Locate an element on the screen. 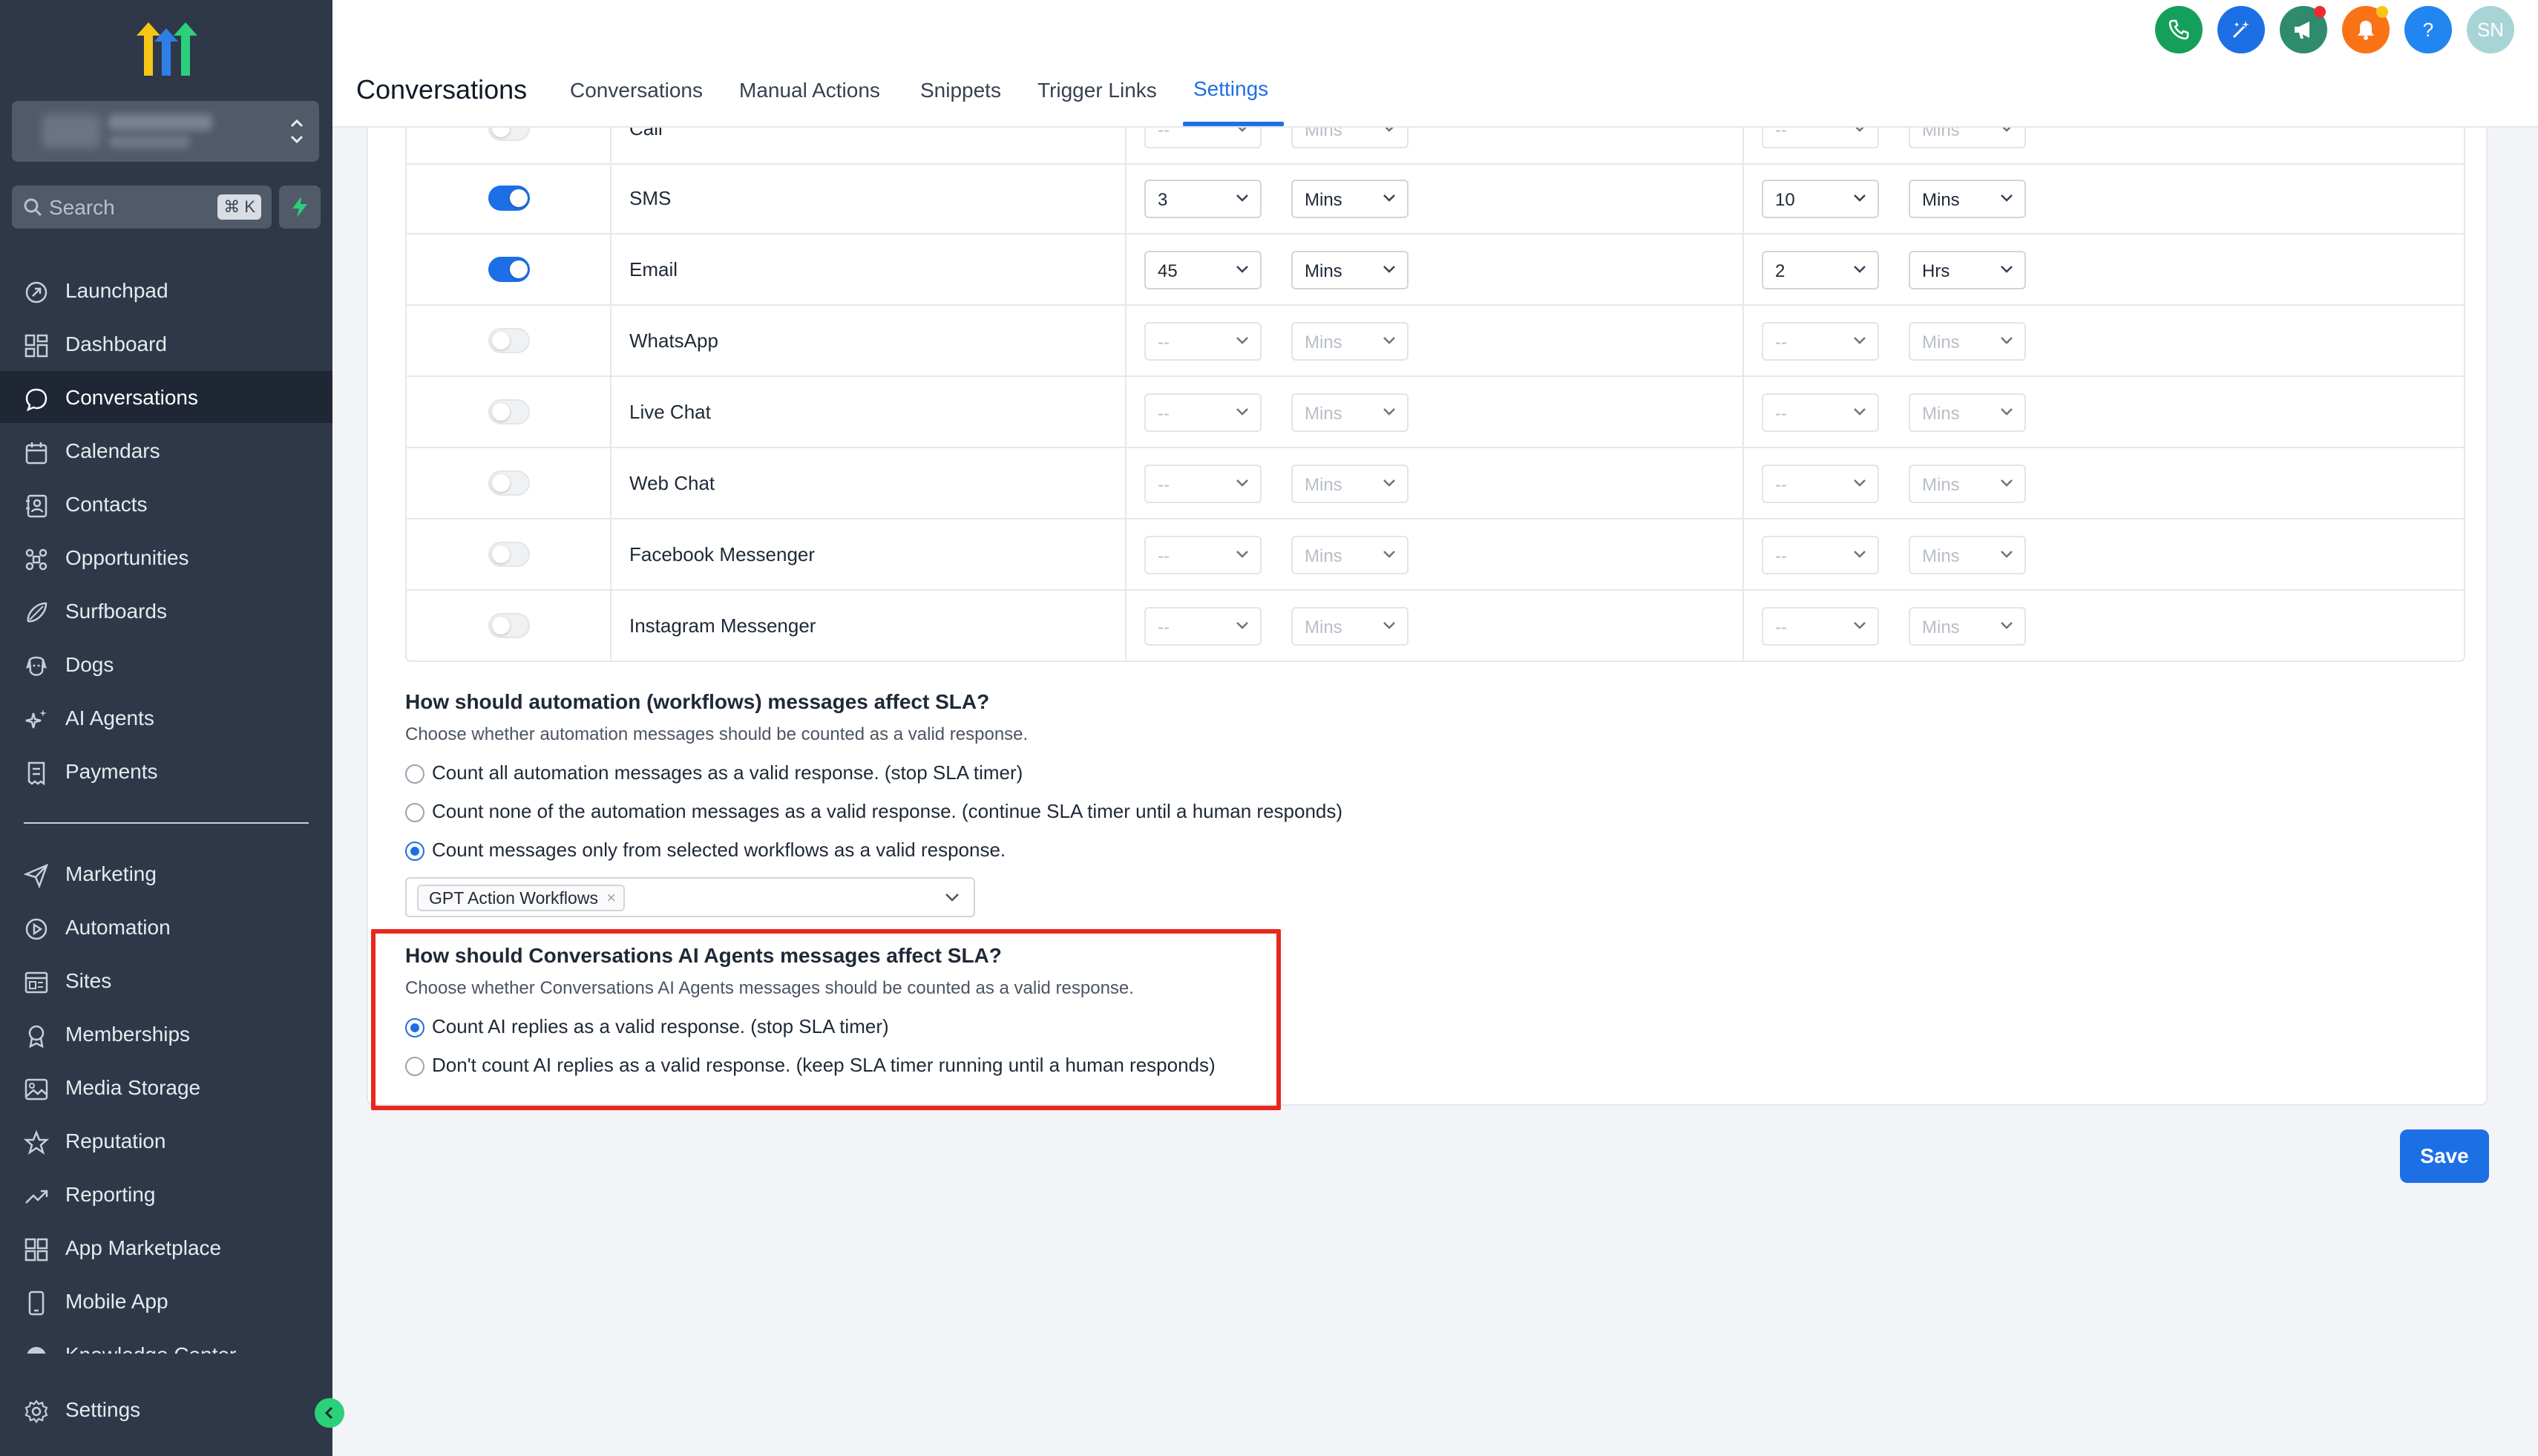 This screenshot has width=2538, height=1456. sidebar-item-mobile-app: Mobile App is located at coordinates (166, 1301).